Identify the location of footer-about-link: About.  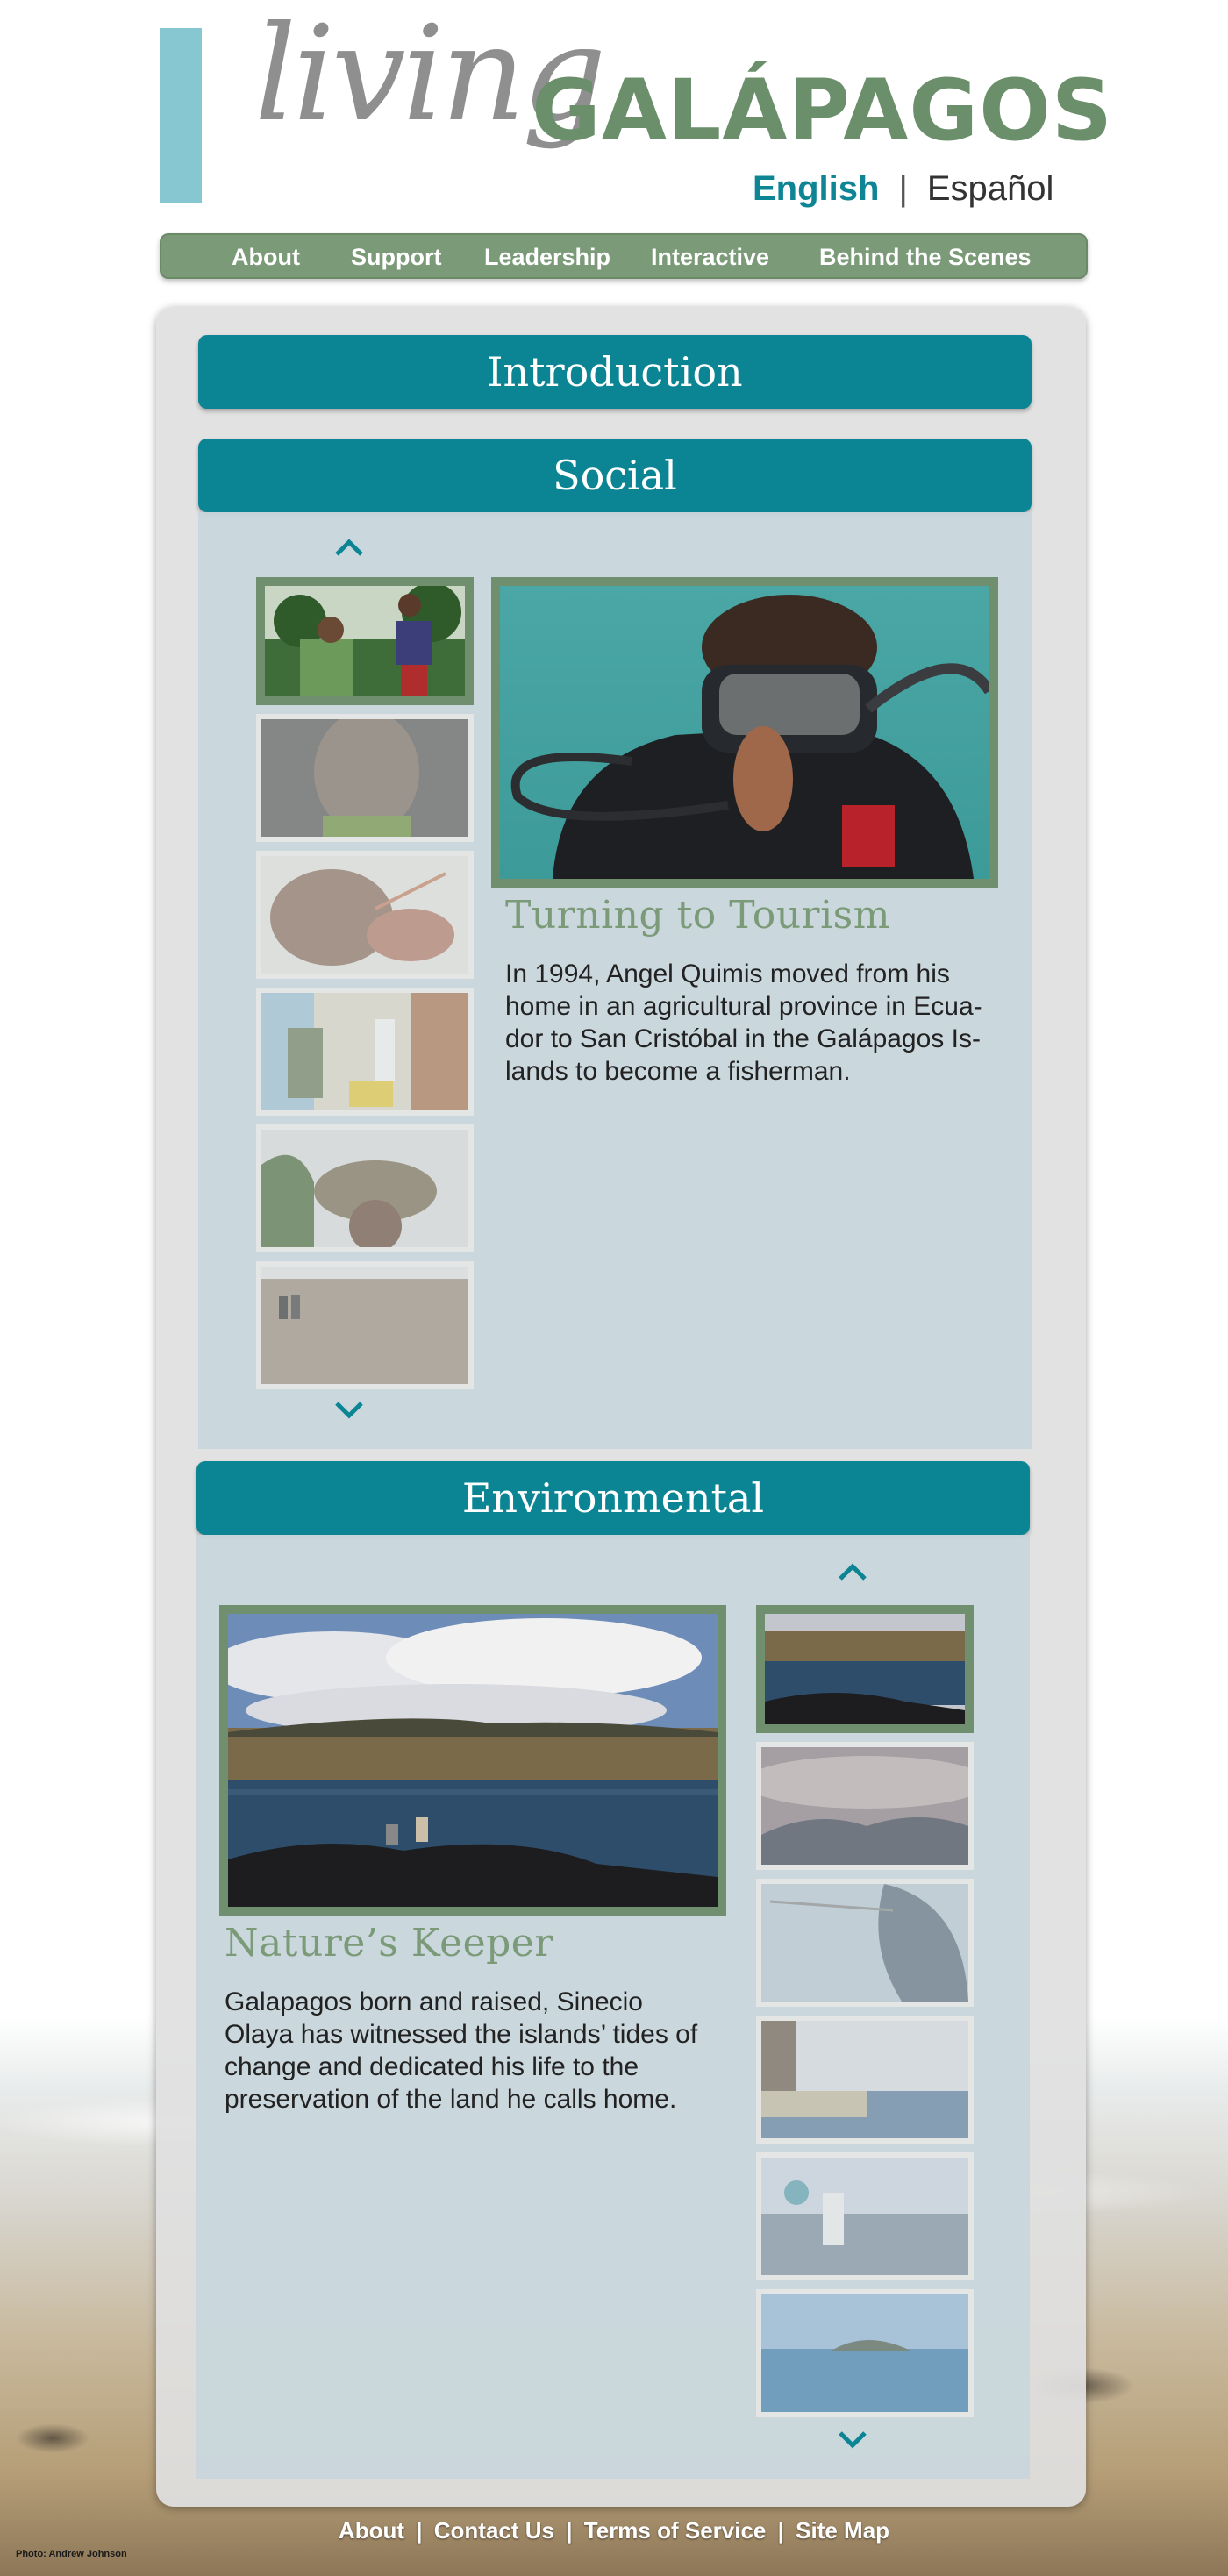
(371, 2531).